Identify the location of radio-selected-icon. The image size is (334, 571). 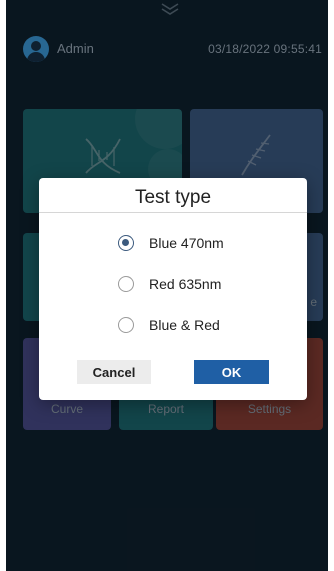
(126, 243).